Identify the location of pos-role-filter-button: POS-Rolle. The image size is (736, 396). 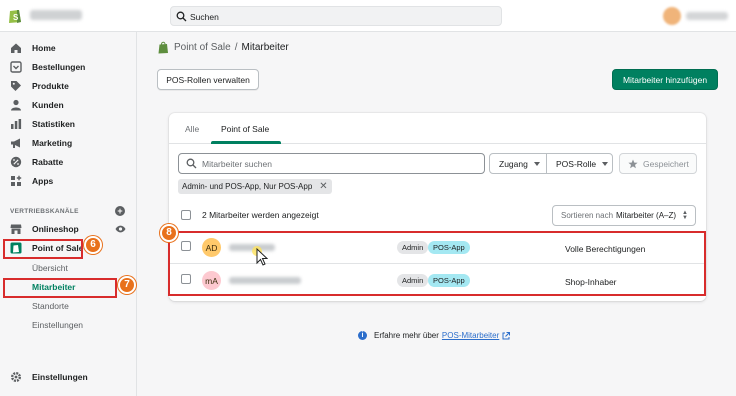
(579, 163).